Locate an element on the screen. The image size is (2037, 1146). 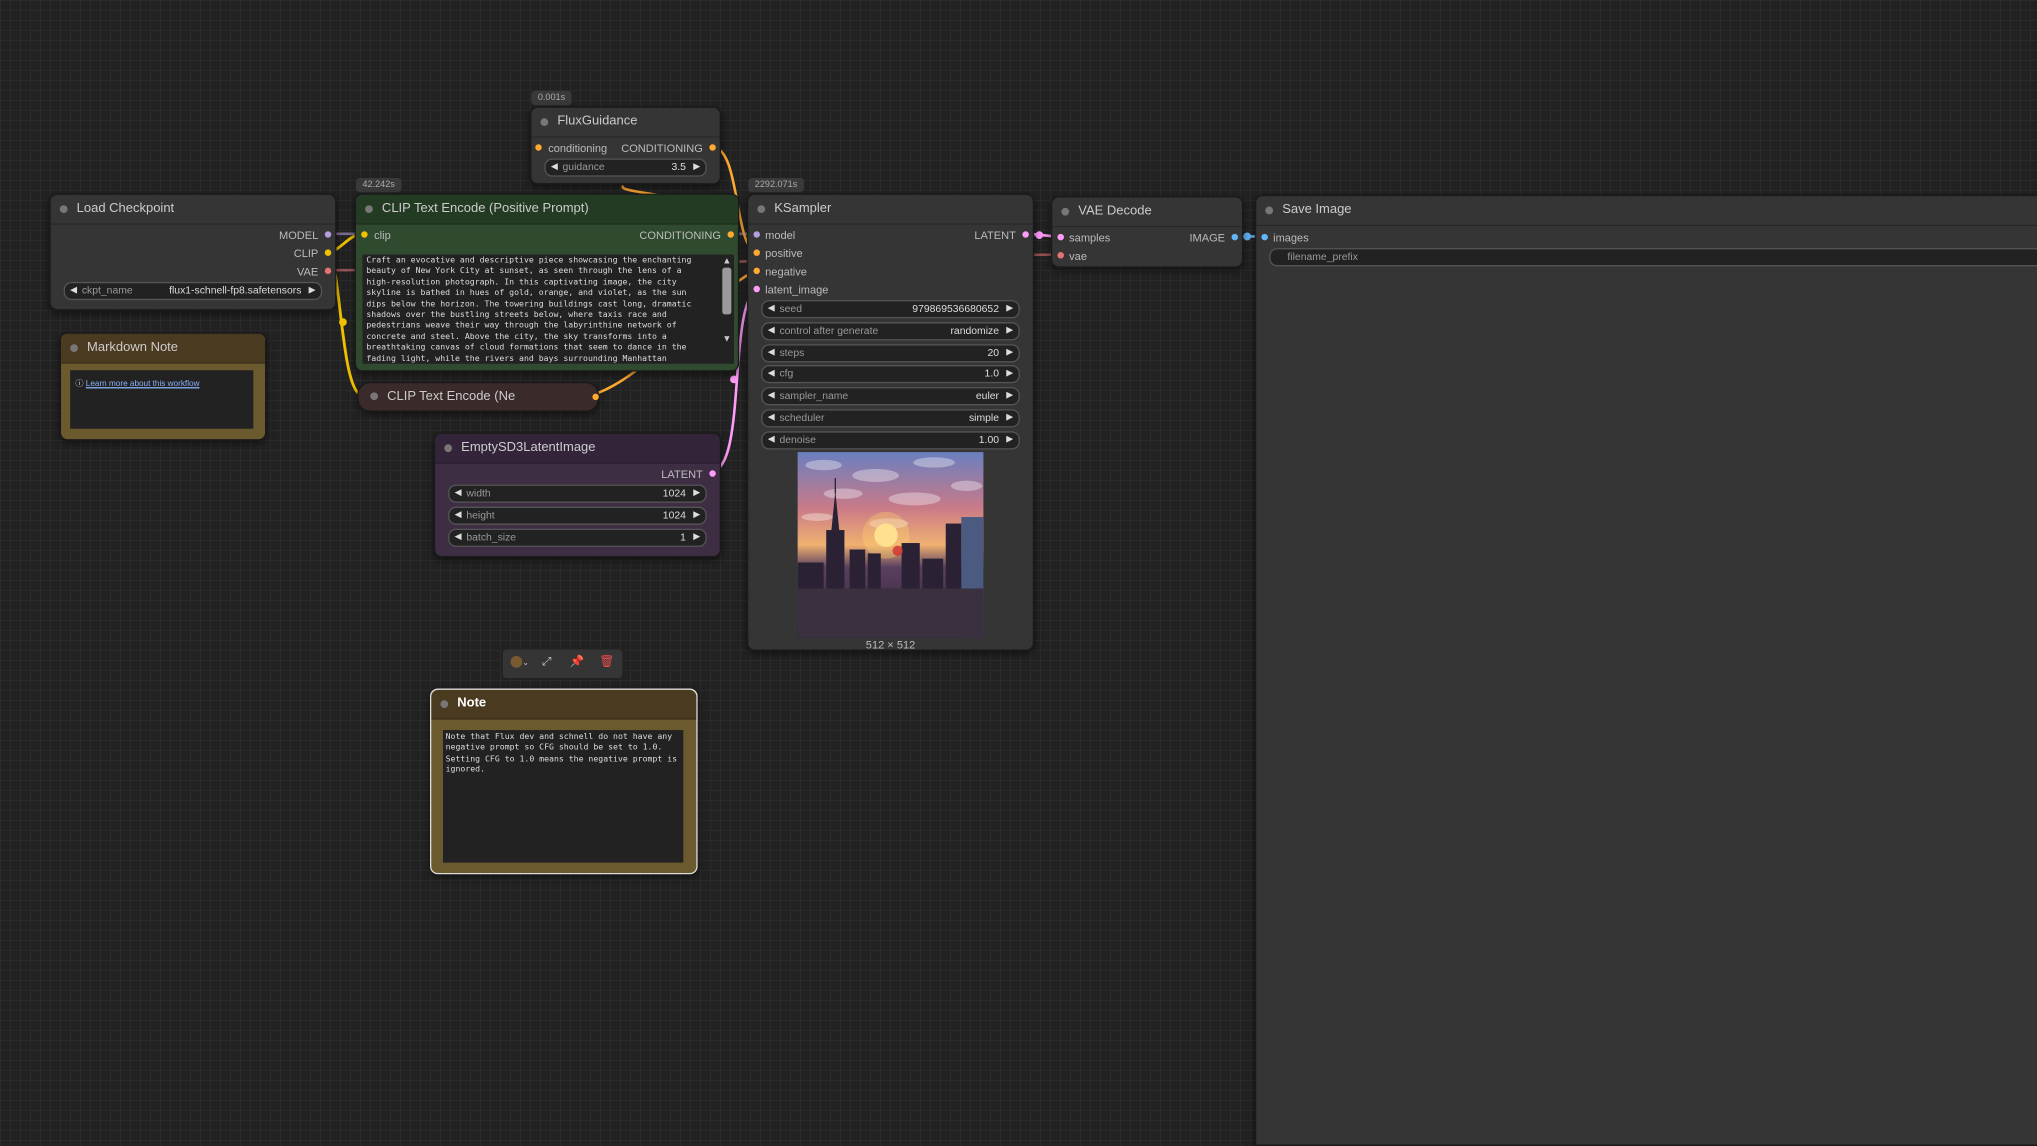
denoise-widget: ◀ denoise 1.00 ▶ is located at coordinates (890, 440).